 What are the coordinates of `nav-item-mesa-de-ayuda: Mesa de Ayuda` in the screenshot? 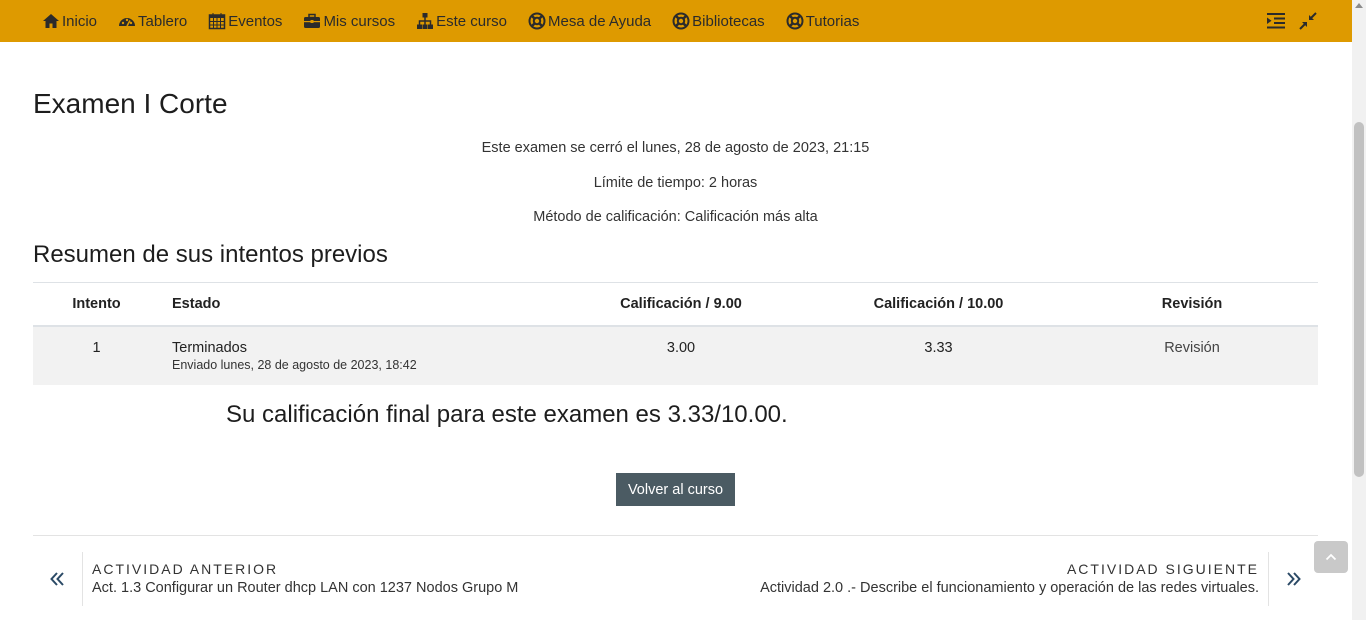 It's located at (589, 21).